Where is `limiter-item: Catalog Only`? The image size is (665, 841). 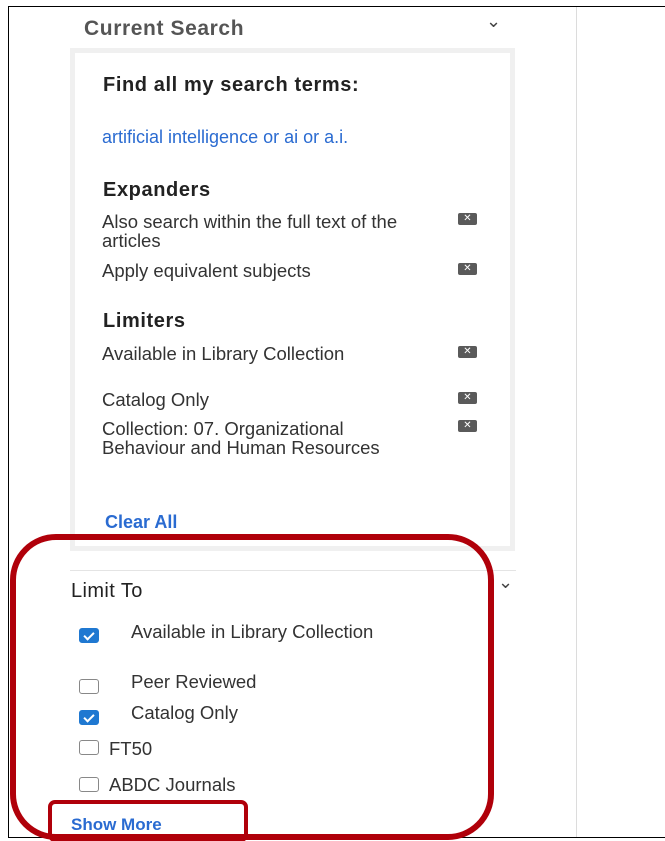
limiter-item: Catalog Only is located at coordinates (155, 399).